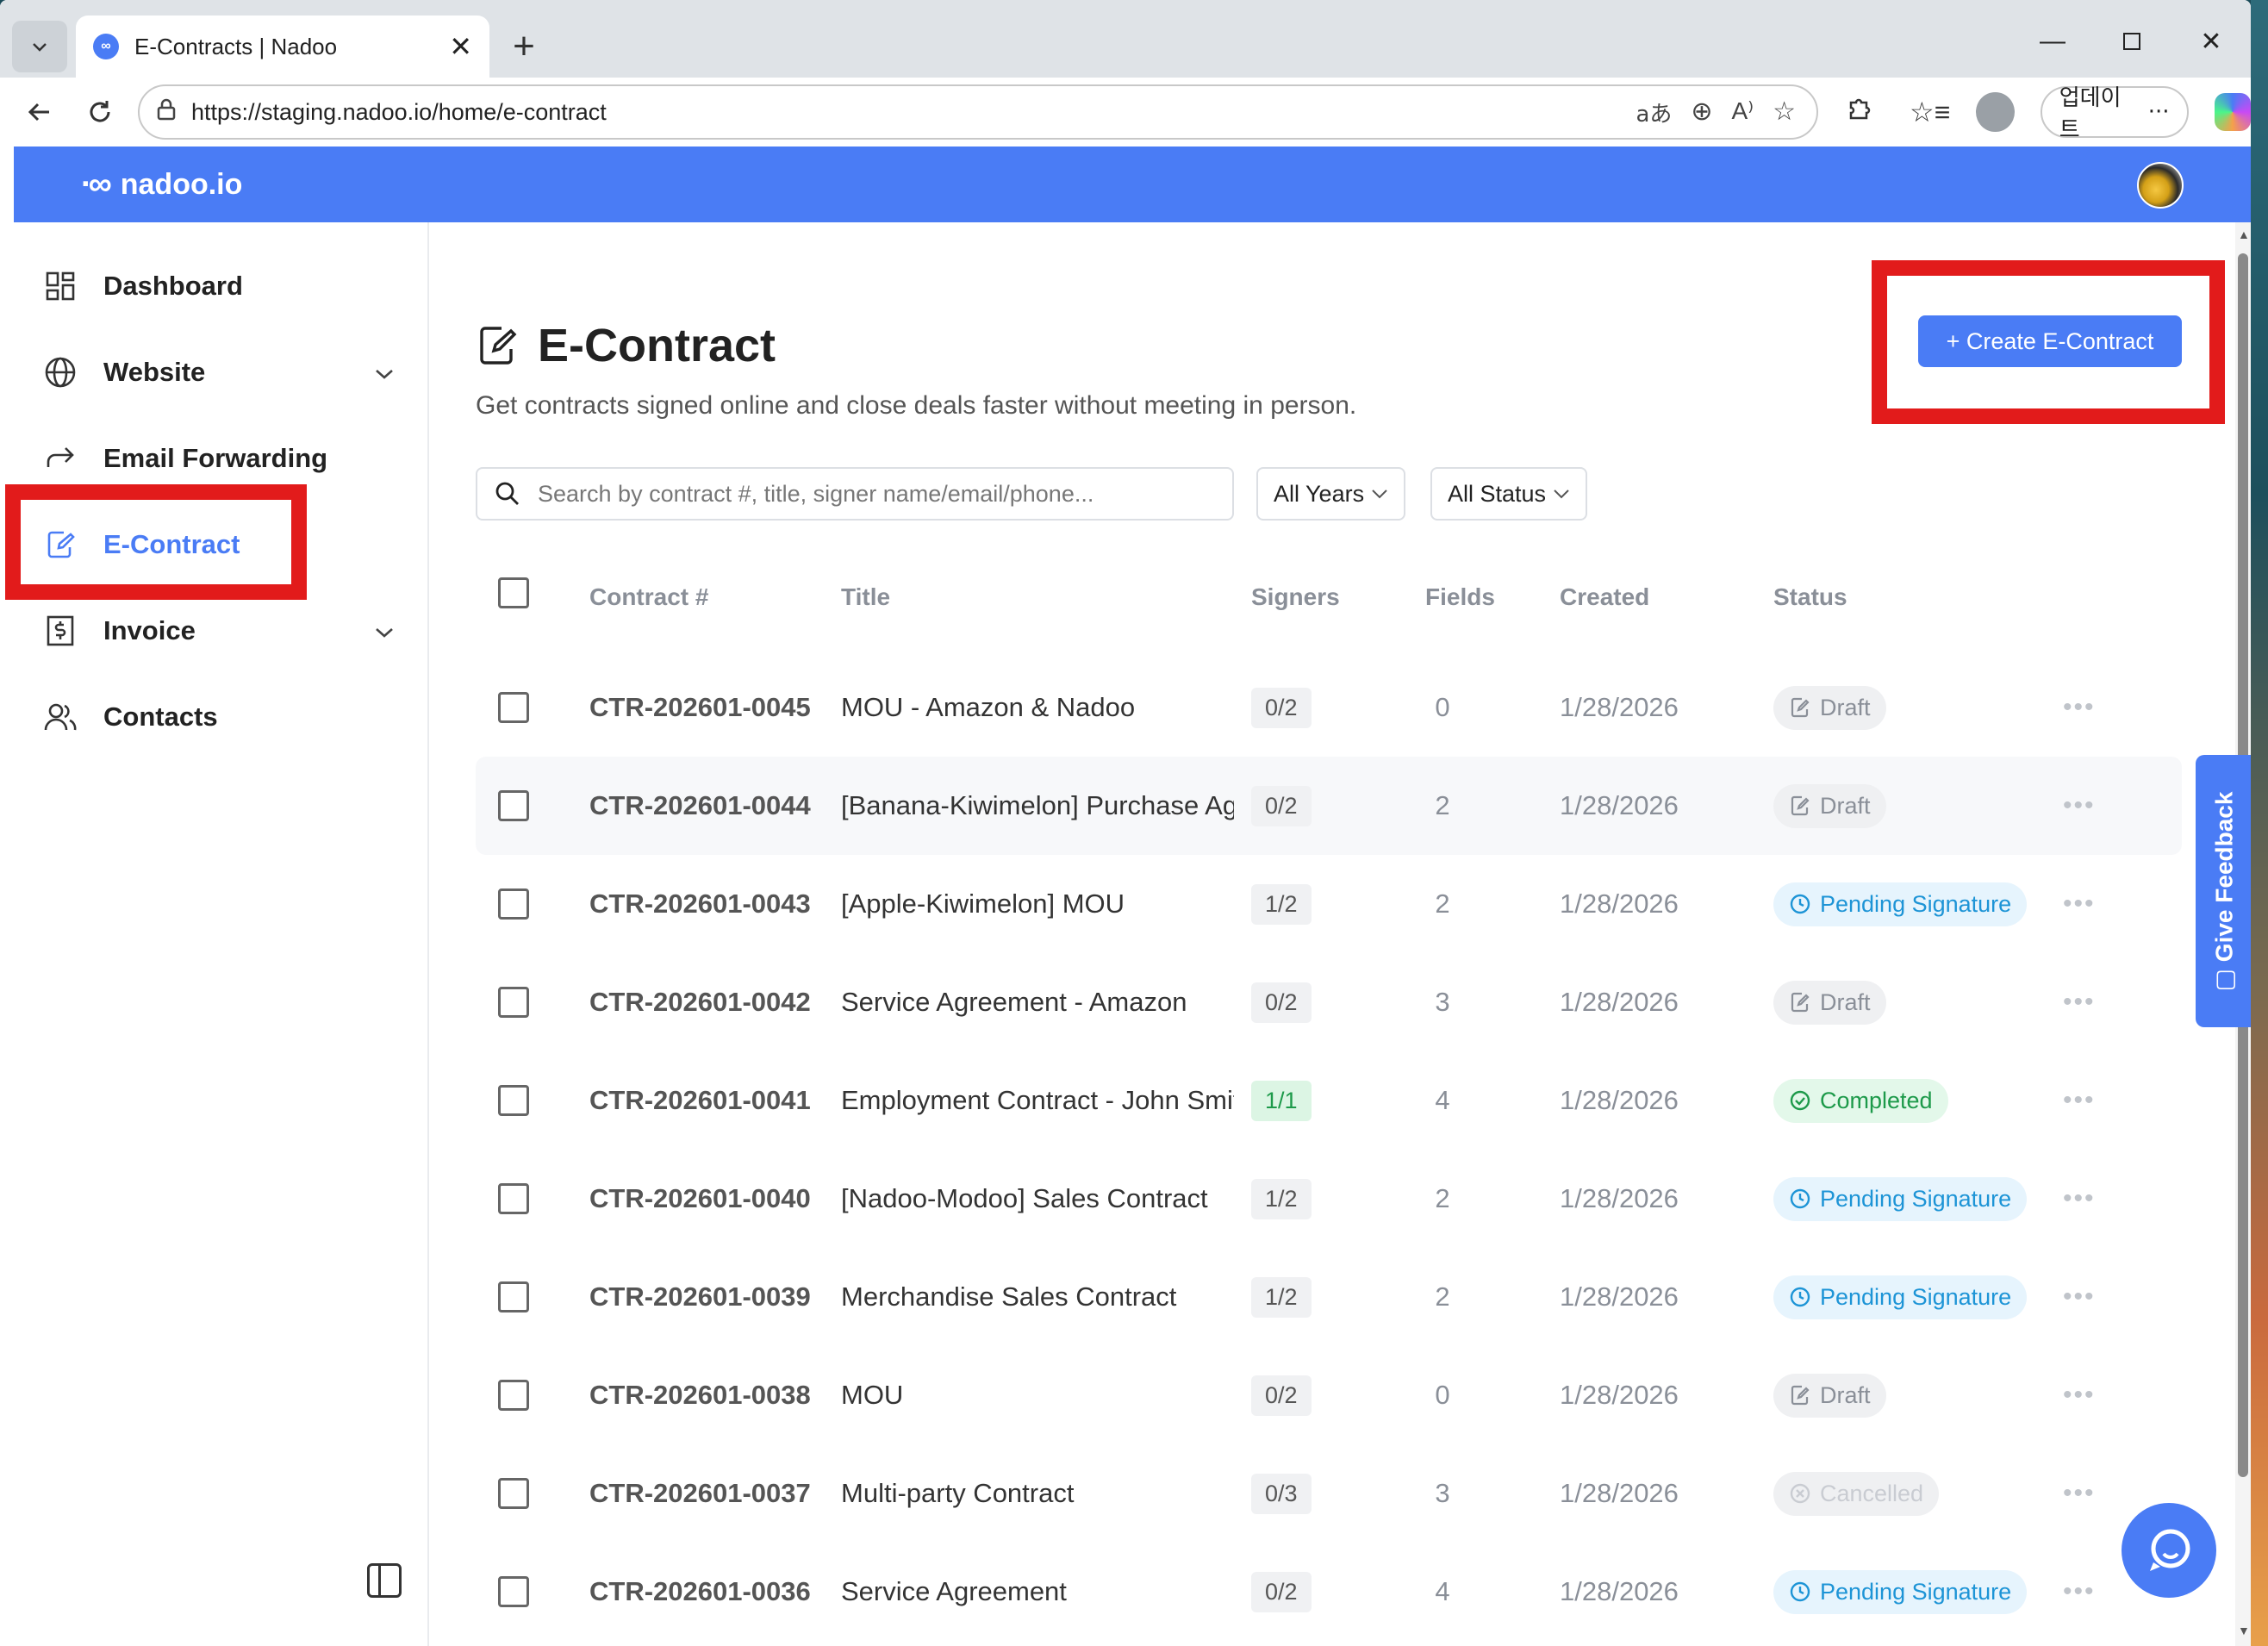 This screenshot has width=2268, height=1646. I want to click on contract-title: Multi-party Contract, so click(1037, 1494).